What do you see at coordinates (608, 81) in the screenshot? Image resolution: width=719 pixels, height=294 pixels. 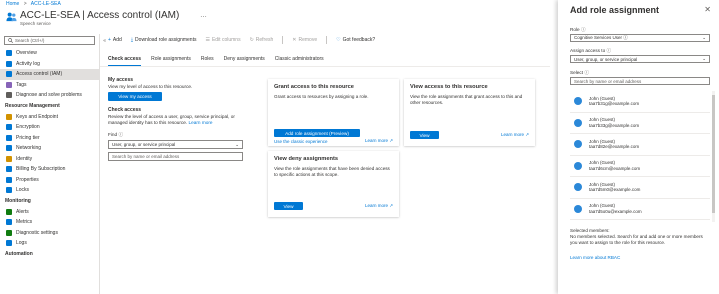 I see `member-search-placeholder: Search by name or email address` at bounding box center [608, 81].